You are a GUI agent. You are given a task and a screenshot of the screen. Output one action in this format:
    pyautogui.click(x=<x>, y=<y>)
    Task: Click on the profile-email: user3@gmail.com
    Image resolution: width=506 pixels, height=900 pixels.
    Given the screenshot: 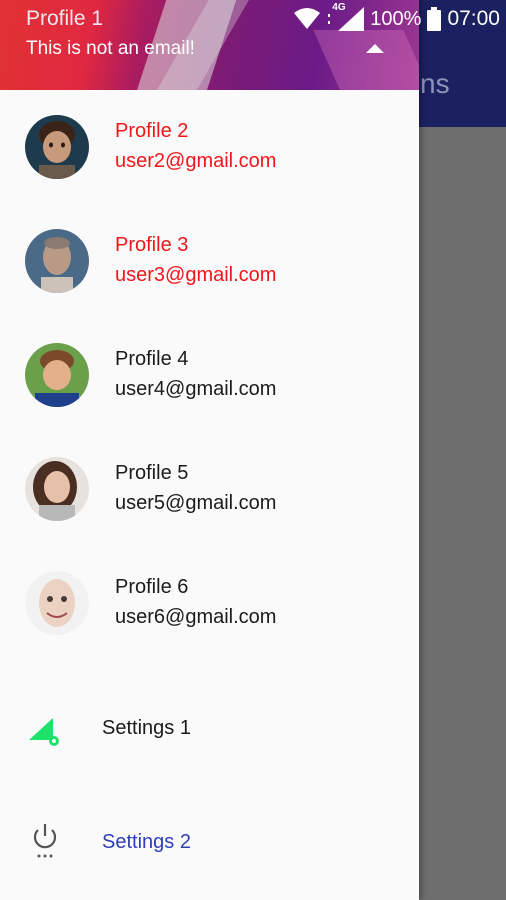 What is the action you would take?
    pyautogui.click(x=196, y=275)
    